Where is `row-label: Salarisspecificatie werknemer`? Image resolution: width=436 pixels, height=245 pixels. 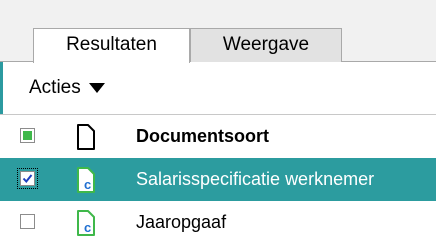
row-label: Salarisspecificatie werknemer is located at coordinates (255, 179).